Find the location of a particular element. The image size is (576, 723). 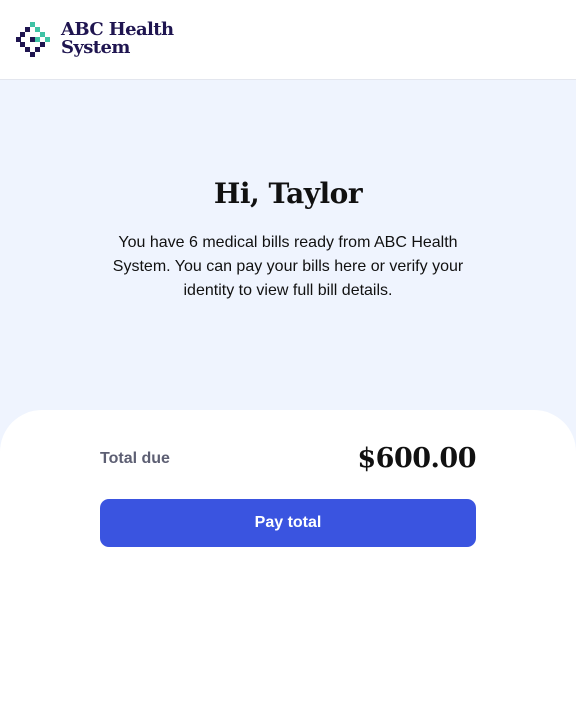

brand-logo: ABC Health System is located at coordinates (95, 39).